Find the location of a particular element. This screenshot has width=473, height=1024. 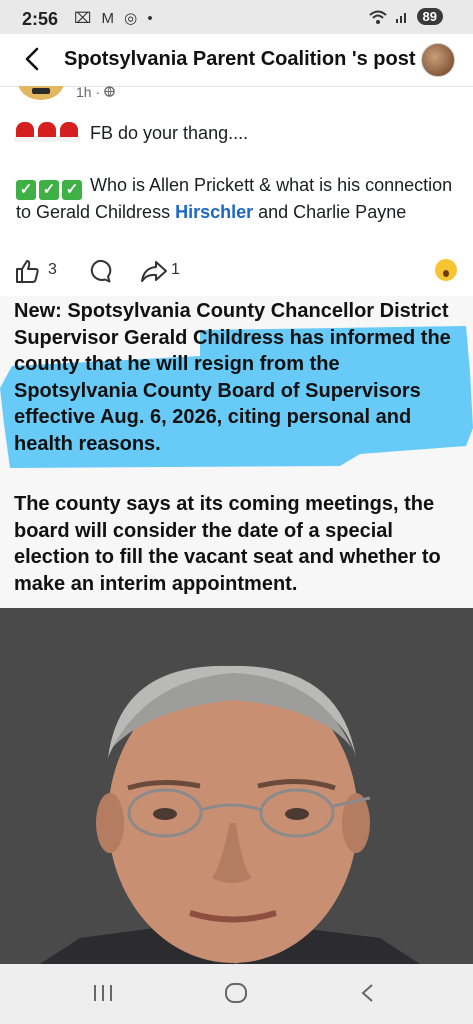

status-time: 2:56 is located at coordinates (40, 19).